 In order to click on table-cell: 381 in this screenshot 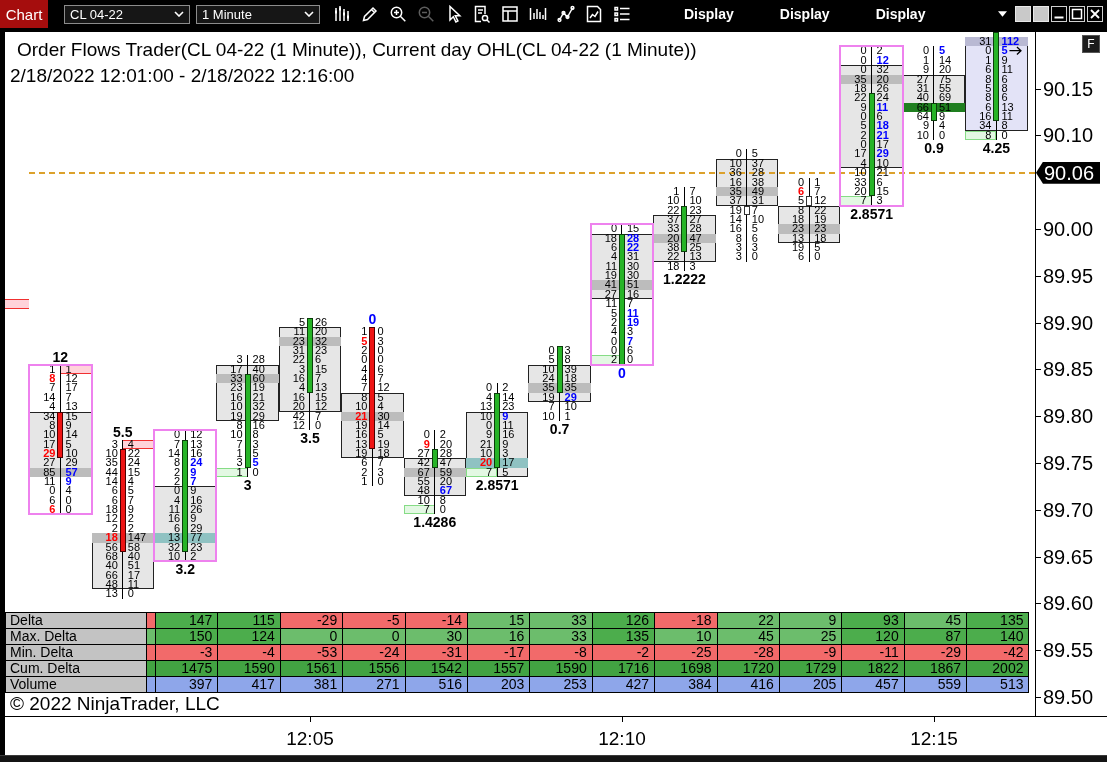, I will do `click(312, 685)`.